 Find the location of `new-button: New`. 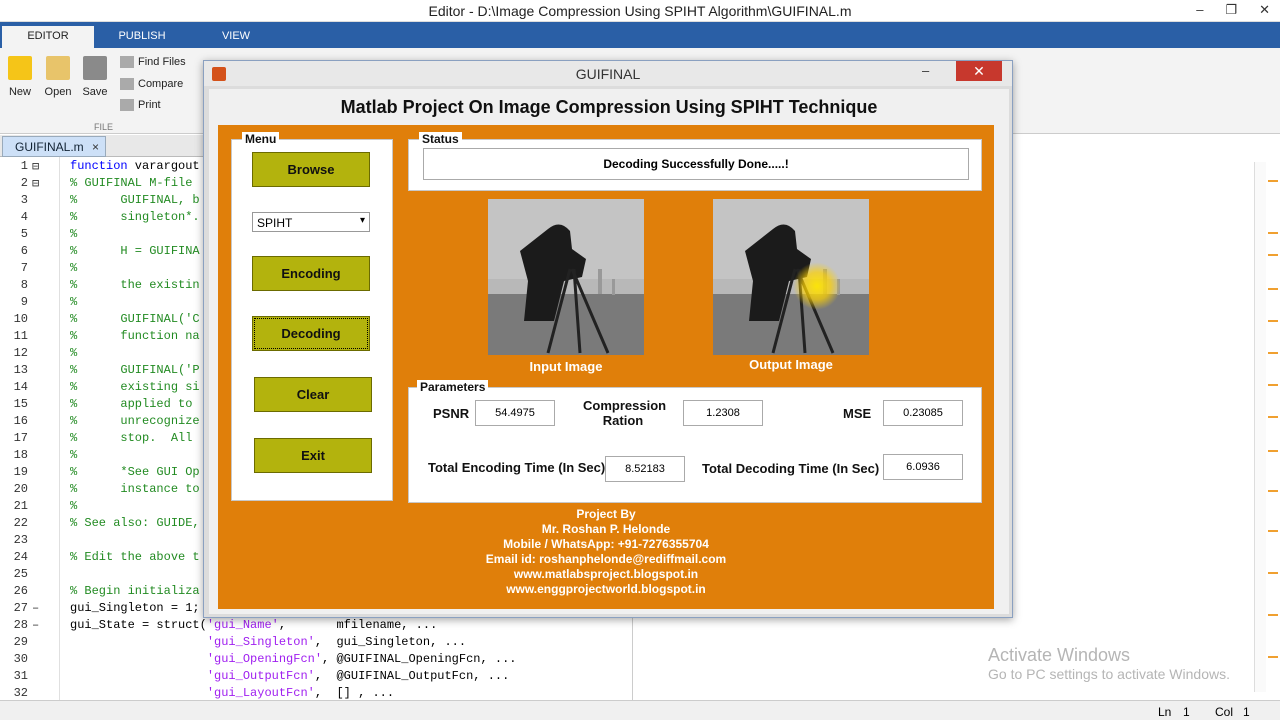

new-button: New is located at coordinates (20, 76).